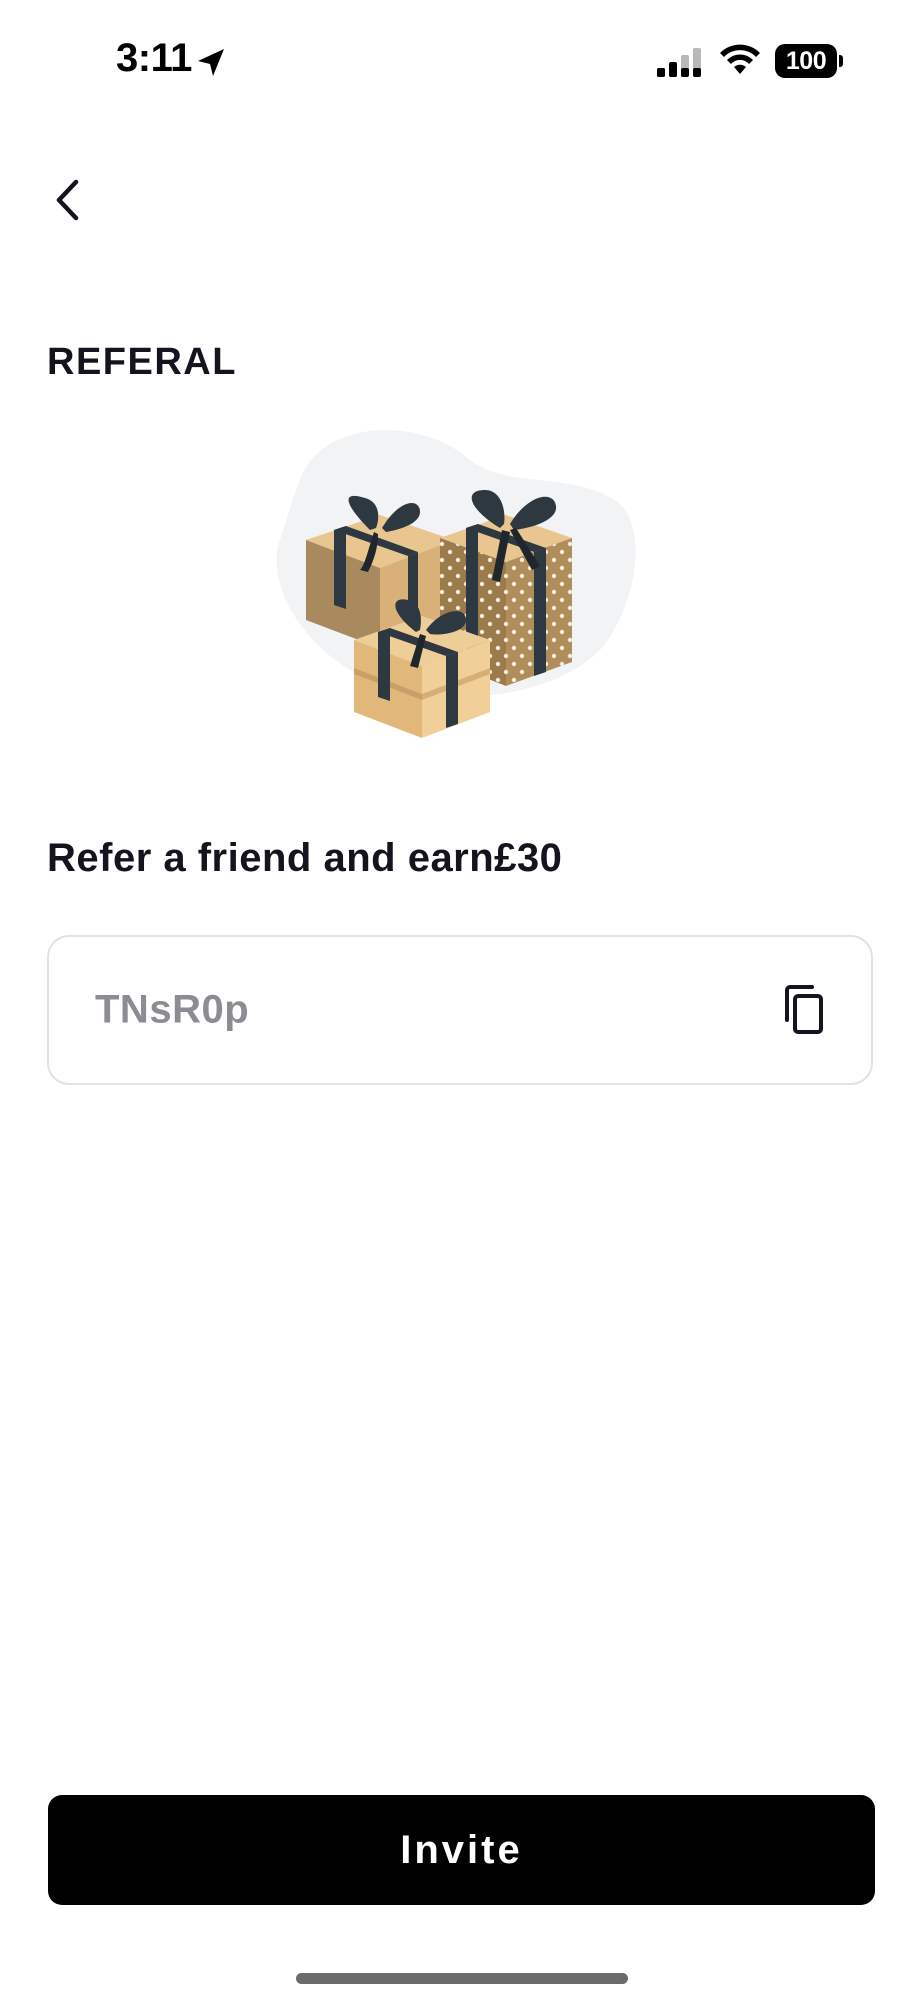  What do you see at coordinates (172, 1009) in the screenshot?
I see `referral-code-value: TNsR0p` at bounding box center [172, 1009].